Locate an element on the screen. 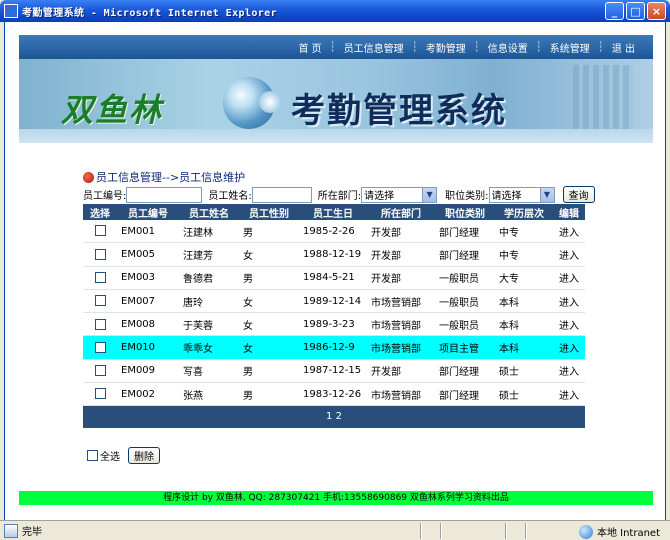 This screenshot has width=670, height=540. nav-employee-info: 员工信息管理 is located at coordinates (374, 47).